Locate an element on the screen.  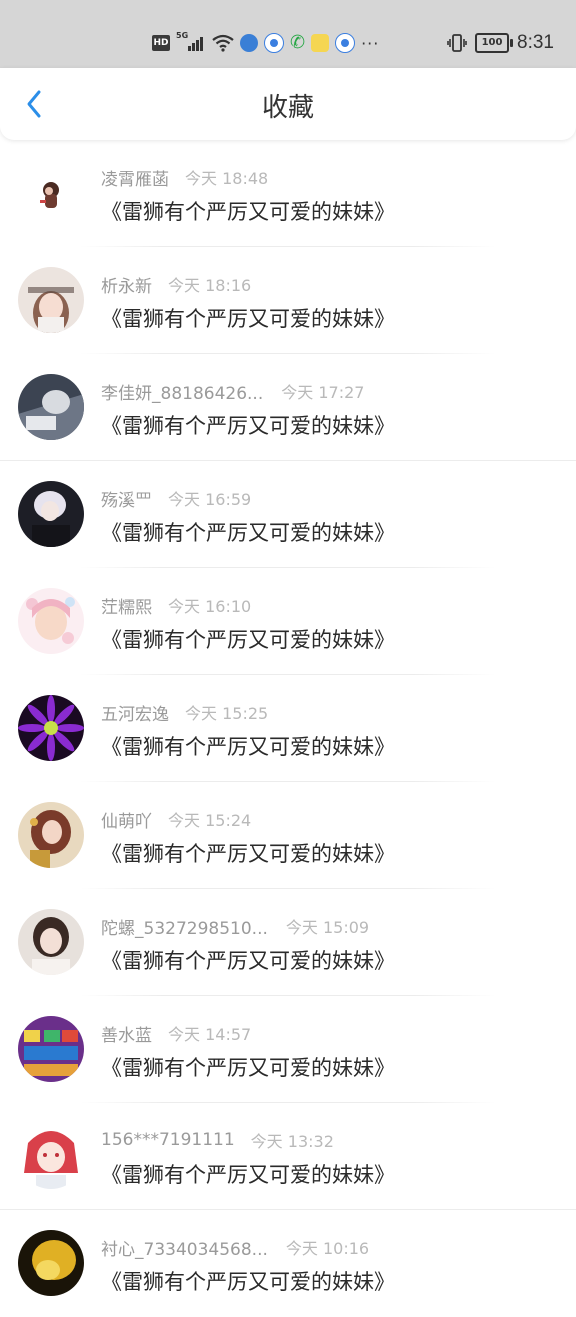
timestamp: 今天 16:10 is located at coordinates (210, 606).